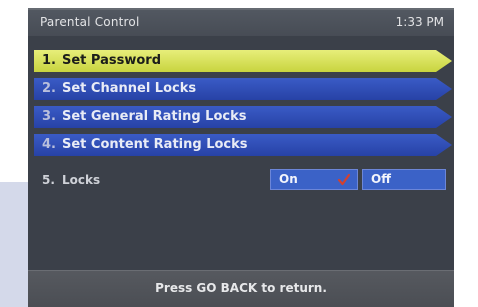  What do you see at coordinates (419, 22) in the screenshot?
I see `clock: 1:33 PM` at bounding box center [419, 22].